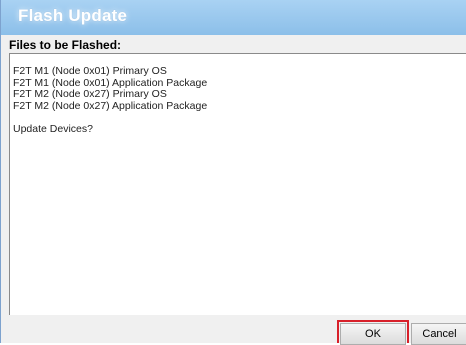 The image size is (466, 345). Describe the element at coordinates (438, 334) in the screenshot. I see `cancel-button: Cancel` at that location.